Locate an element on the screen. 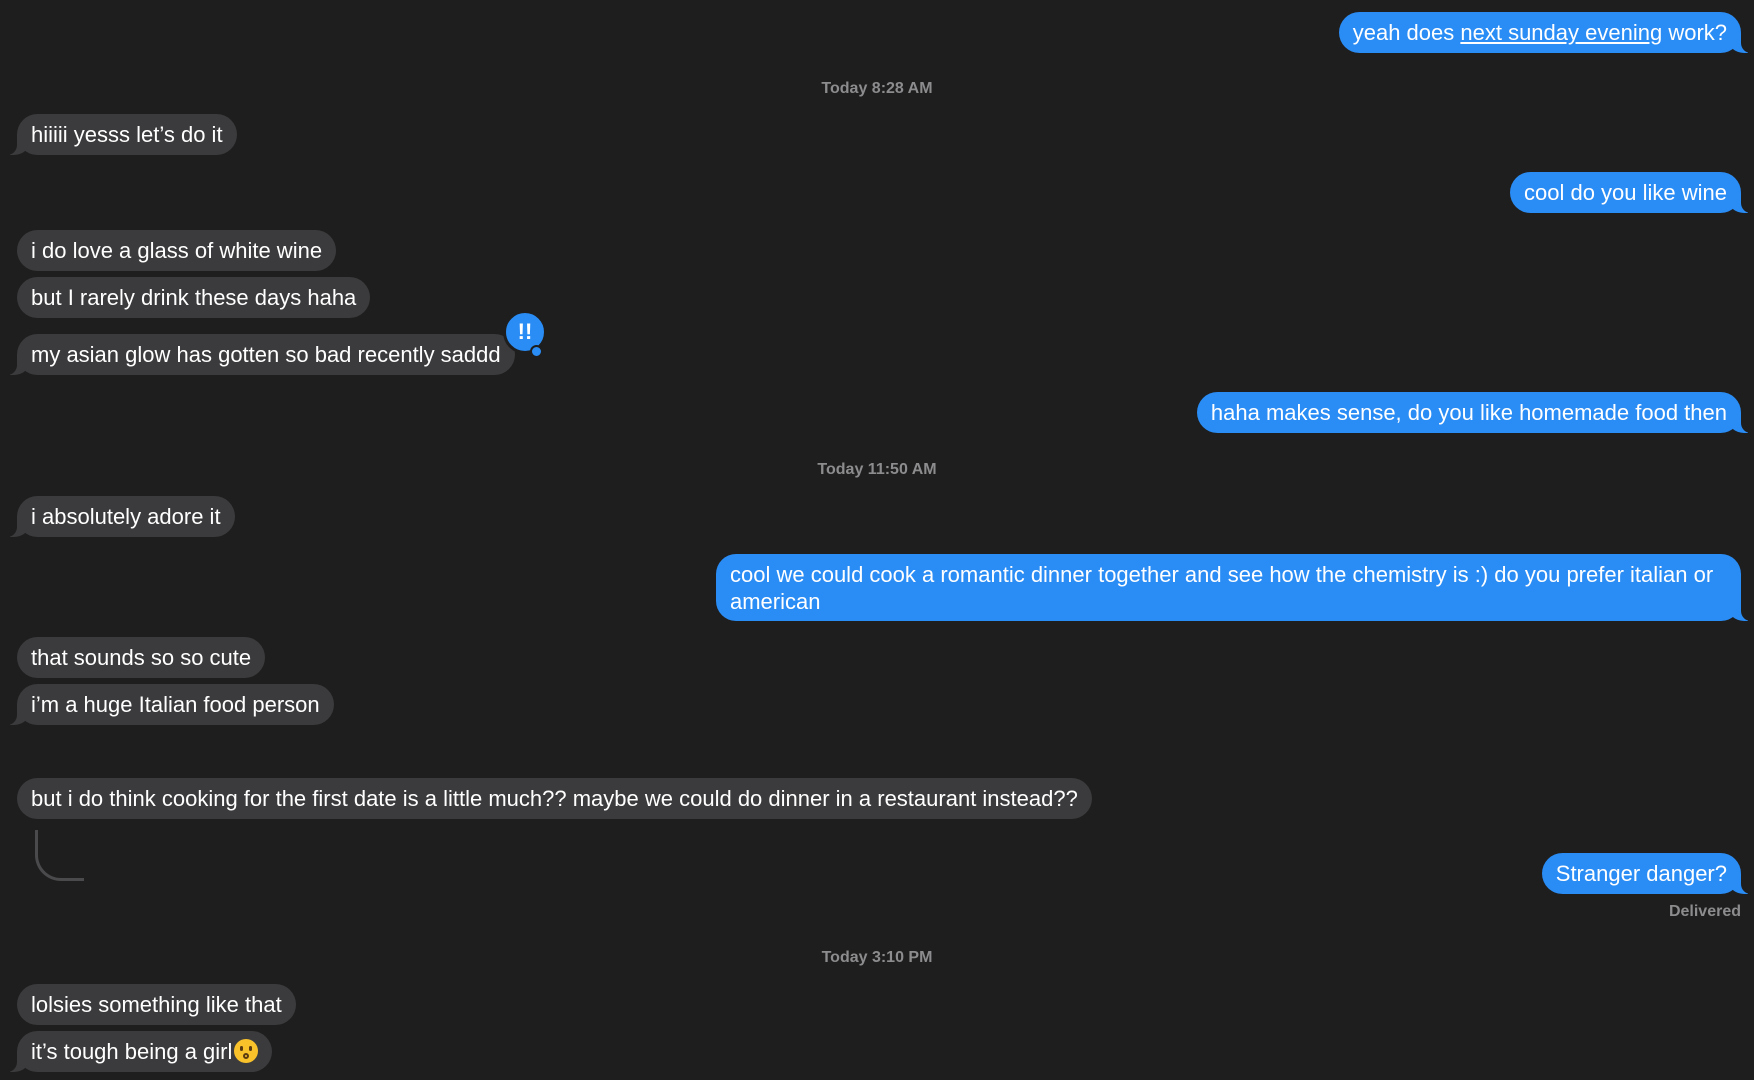  message-bubble-incoming: i do love a glass of white wine is located at coordinates (177, 250).